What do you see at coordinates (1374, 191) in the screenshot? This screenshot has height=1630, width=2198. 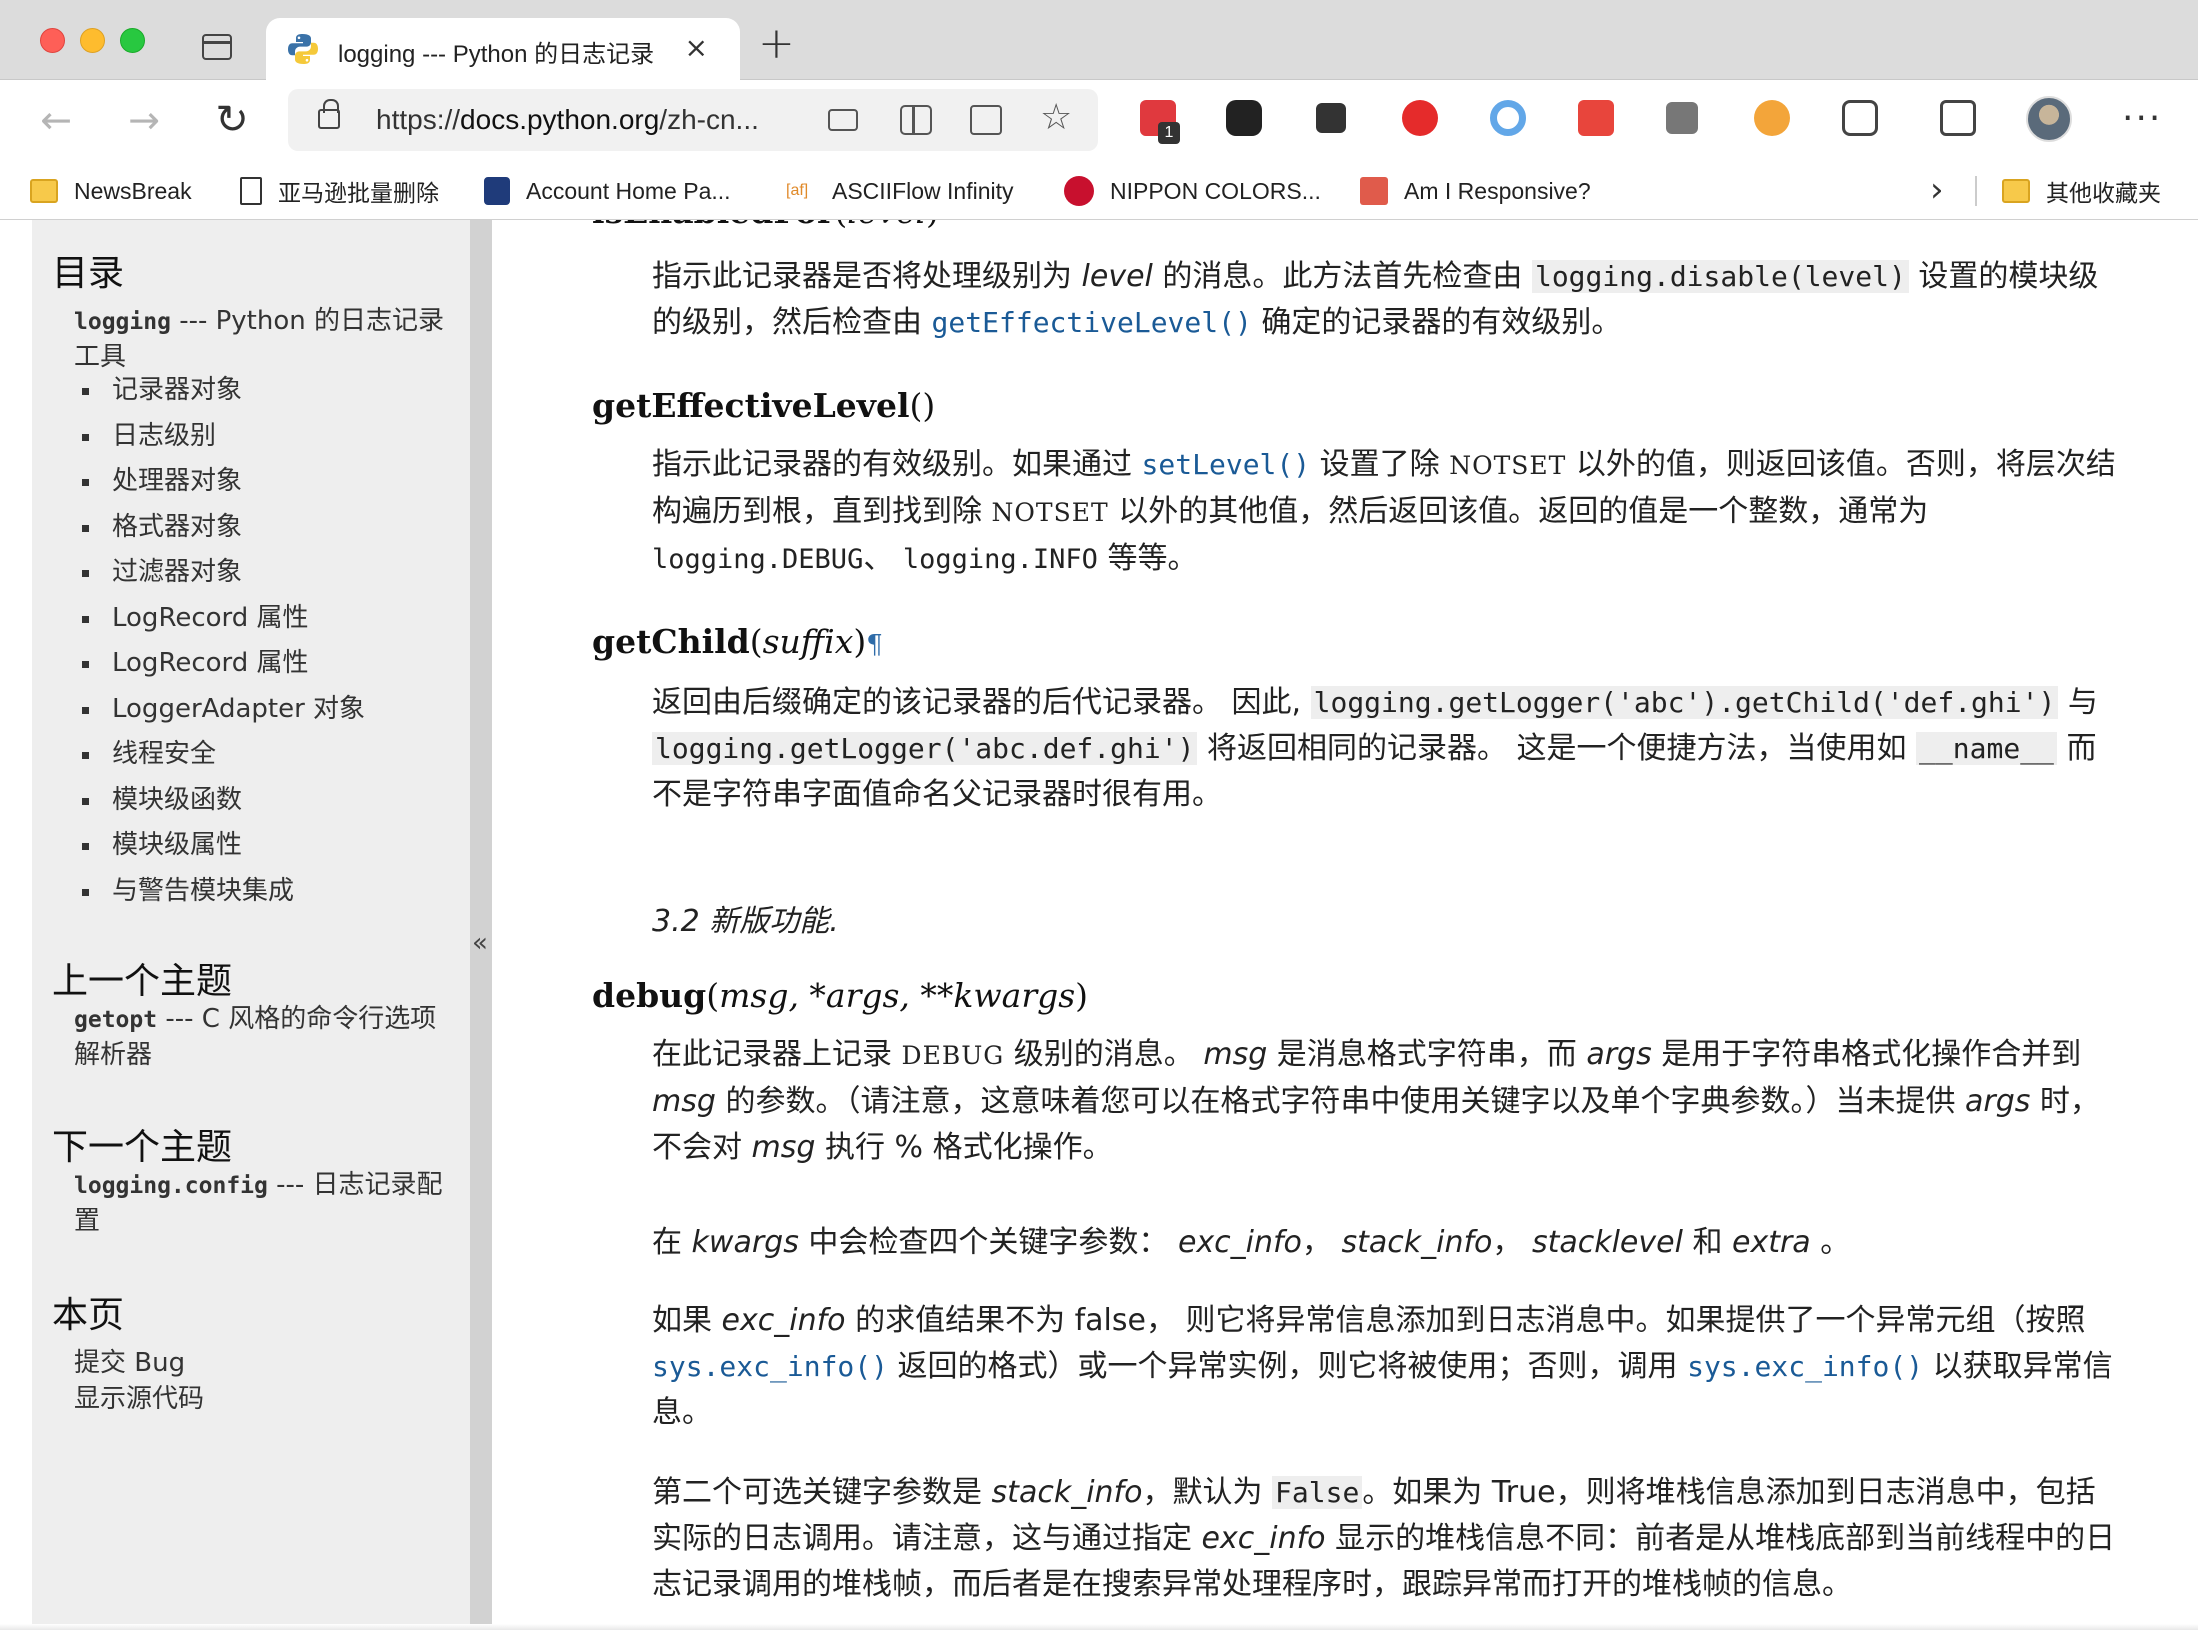 I see `red-square-icon` at bounding box center [1374, 191].